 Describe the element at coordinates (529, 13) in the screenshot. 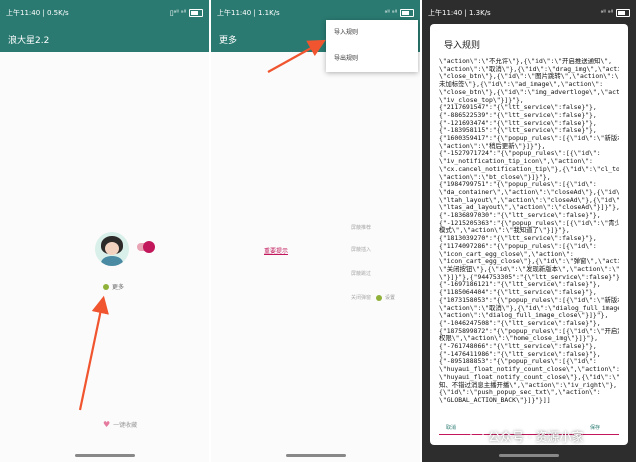

I see `status-bar: 上午11:40 | 1.3K/s ᵃˡˡ ᵃˡˡ` at that location.